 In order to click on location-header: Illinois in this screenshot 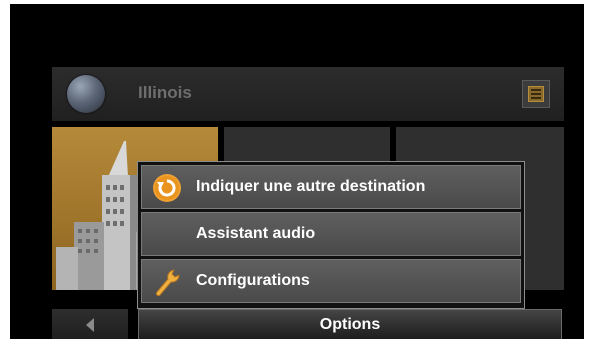, I will do `click(308, 94)`.